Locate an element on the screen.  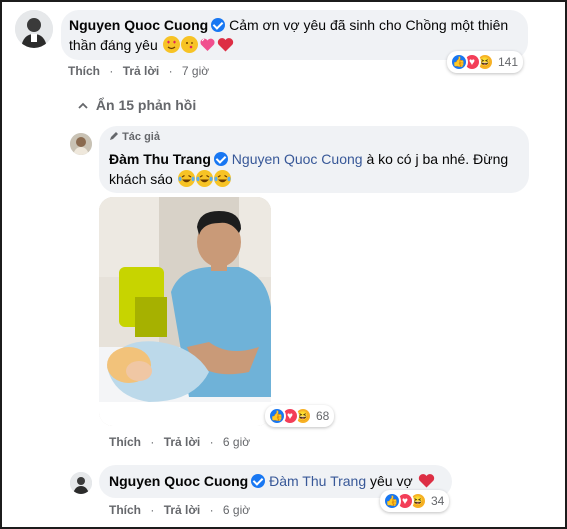
reaction-summary: 👍 ♥ 😆 68 is located at coordinates (300, 416).